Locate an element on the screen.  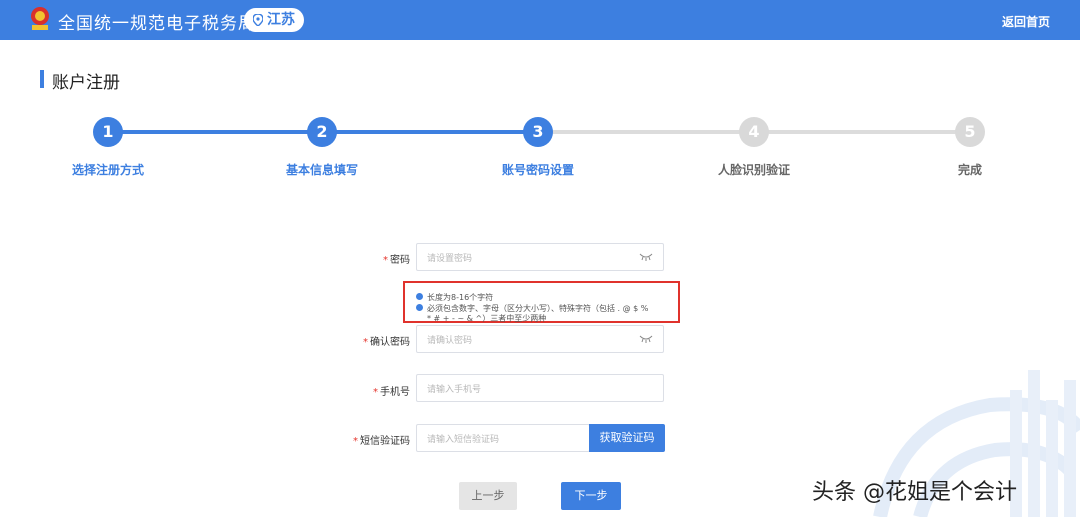
step-4-circle: 4 is located at coordinates (754, 132).